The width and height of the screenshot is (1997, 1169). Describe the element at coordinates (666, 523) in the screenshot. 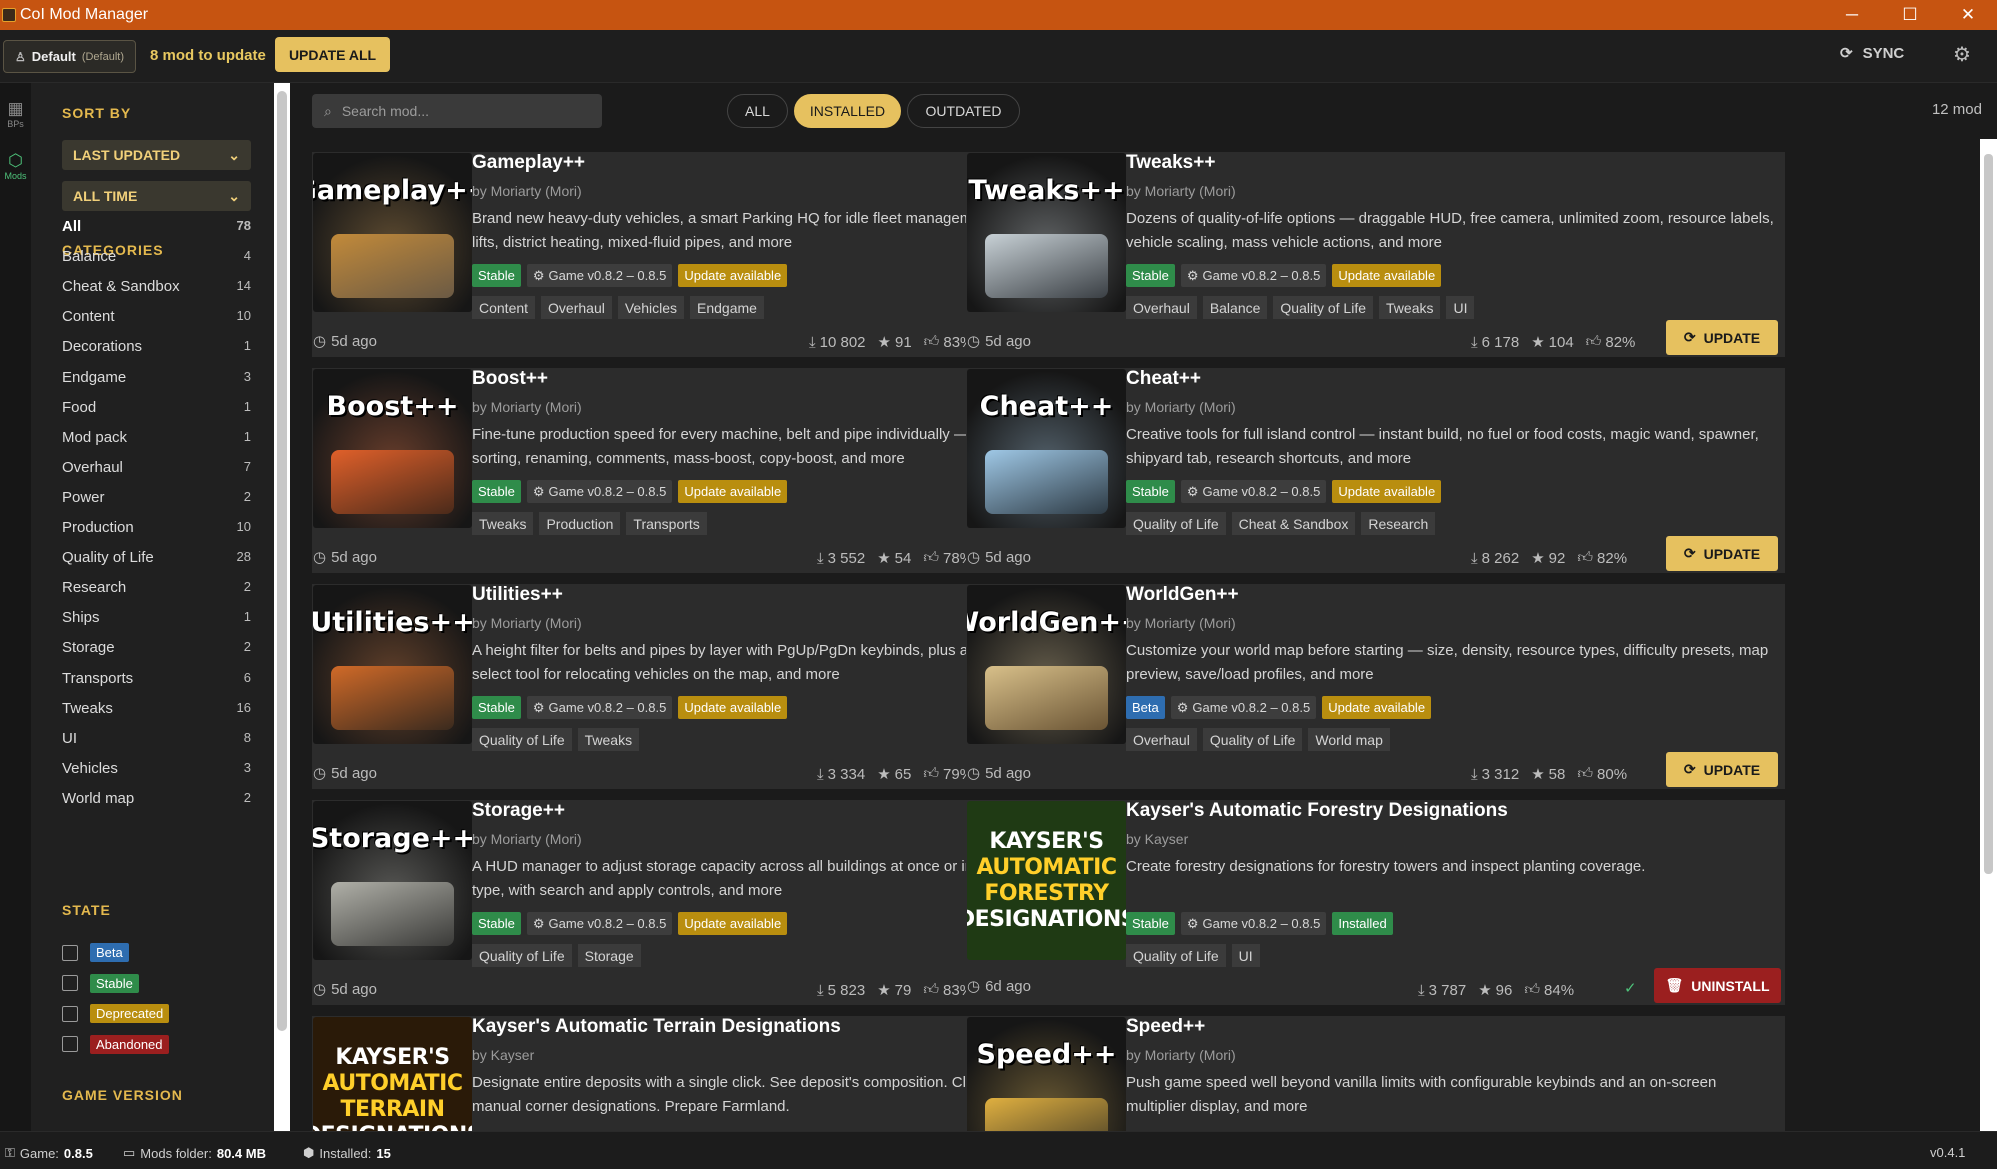

I see `tag: Transports` at that location.